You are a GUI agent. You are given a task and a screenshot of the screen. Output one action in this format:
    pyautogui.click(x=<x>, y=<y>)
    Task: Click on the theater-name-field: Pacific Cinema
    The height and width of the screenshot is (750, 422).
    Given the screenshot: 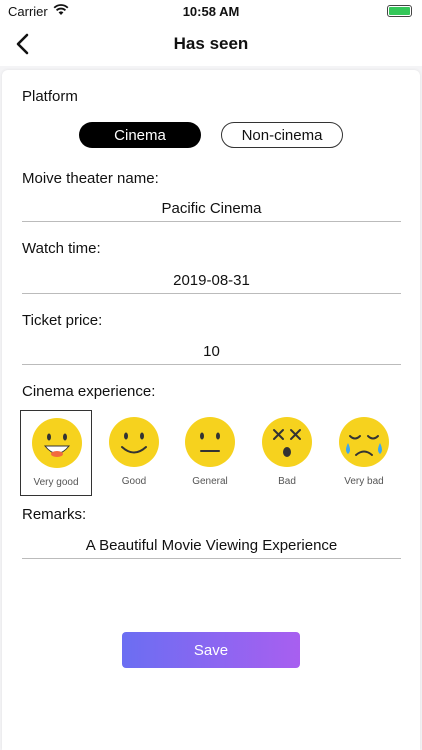 What is the action you would take?
    pyautogui.click(x=211, y=210)
    